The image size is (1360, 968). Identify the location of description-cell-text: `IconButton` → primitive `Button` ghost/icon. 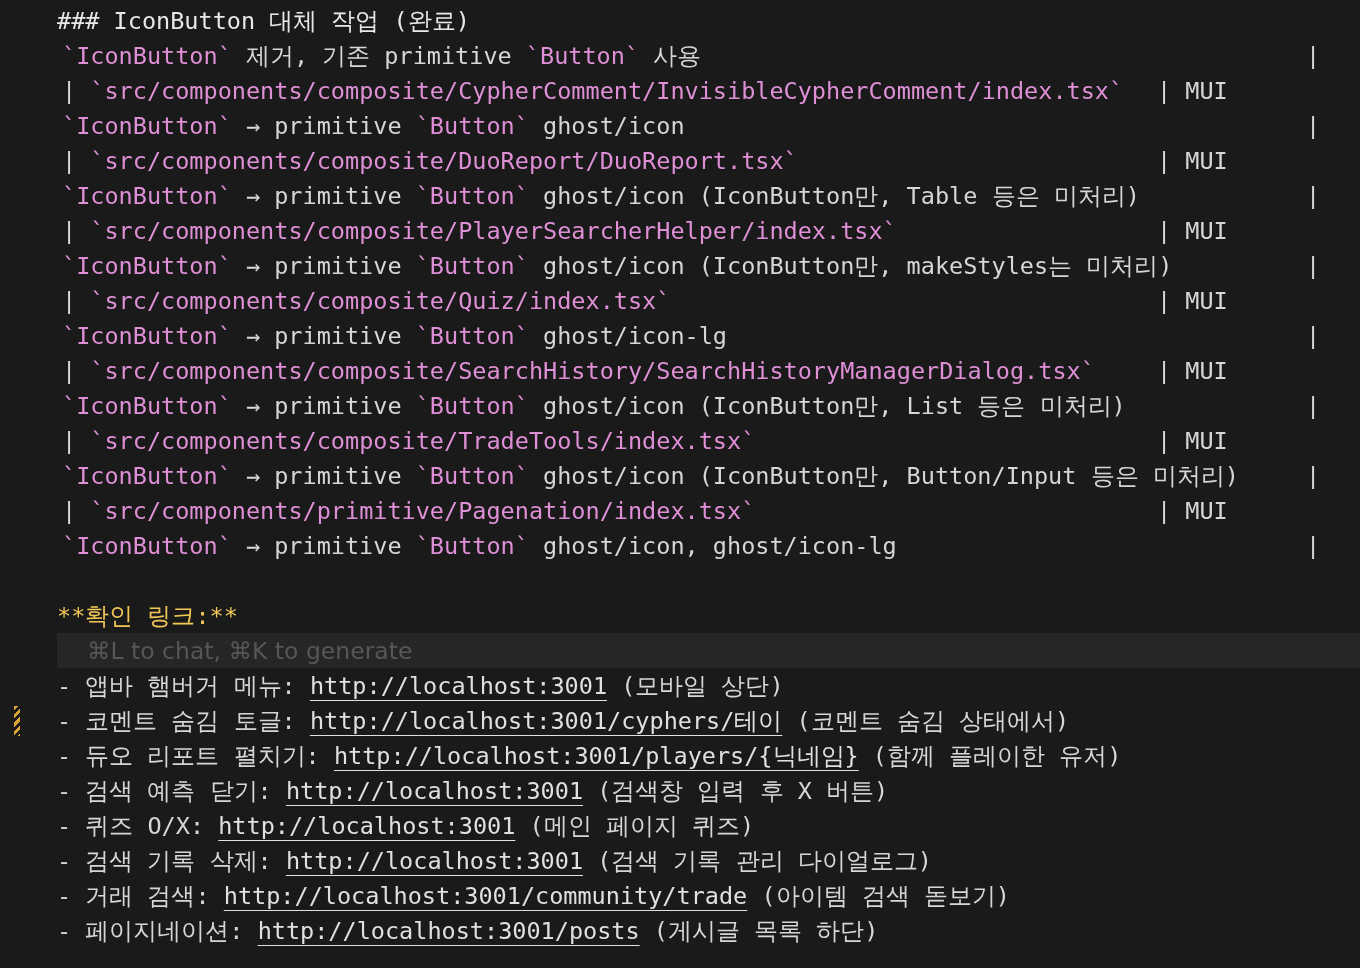
(374, 125).